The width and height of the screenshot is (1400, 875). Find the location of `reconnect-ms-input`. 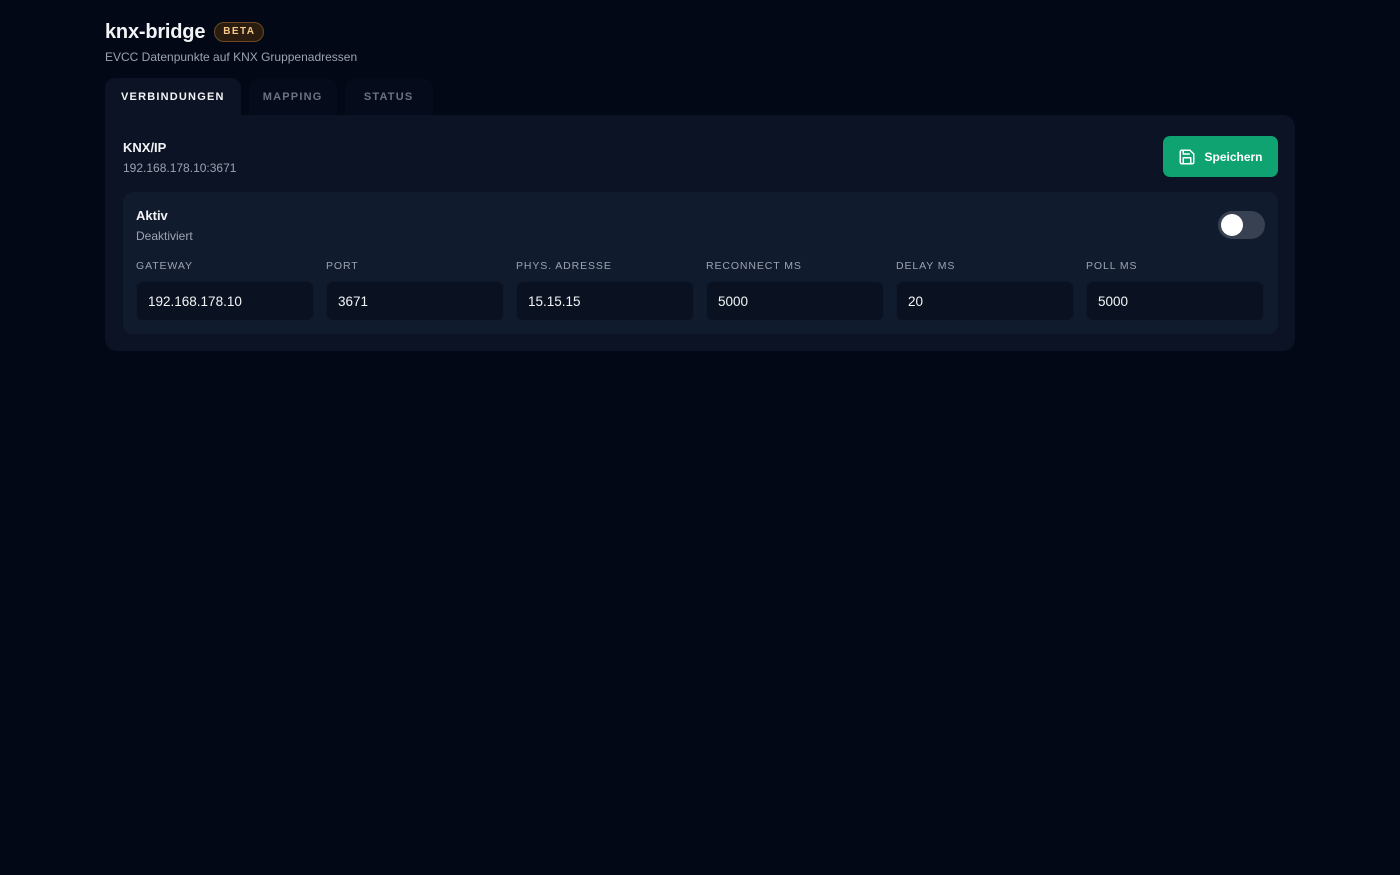

reconnect-ms-input is located at coordinates (795, 301).